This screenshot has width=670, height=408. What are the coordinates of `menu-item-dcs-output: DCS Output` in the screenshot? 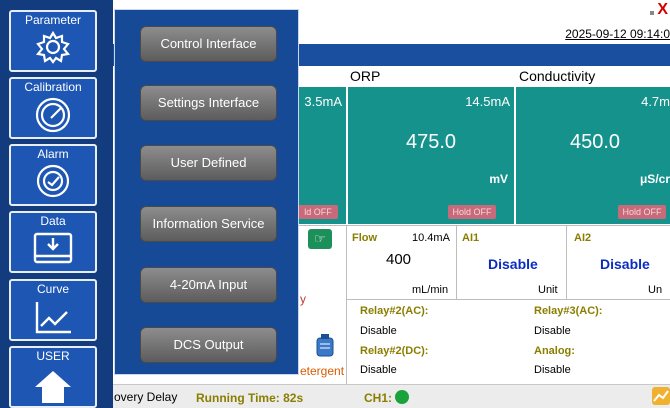 It's located at (208, 345).